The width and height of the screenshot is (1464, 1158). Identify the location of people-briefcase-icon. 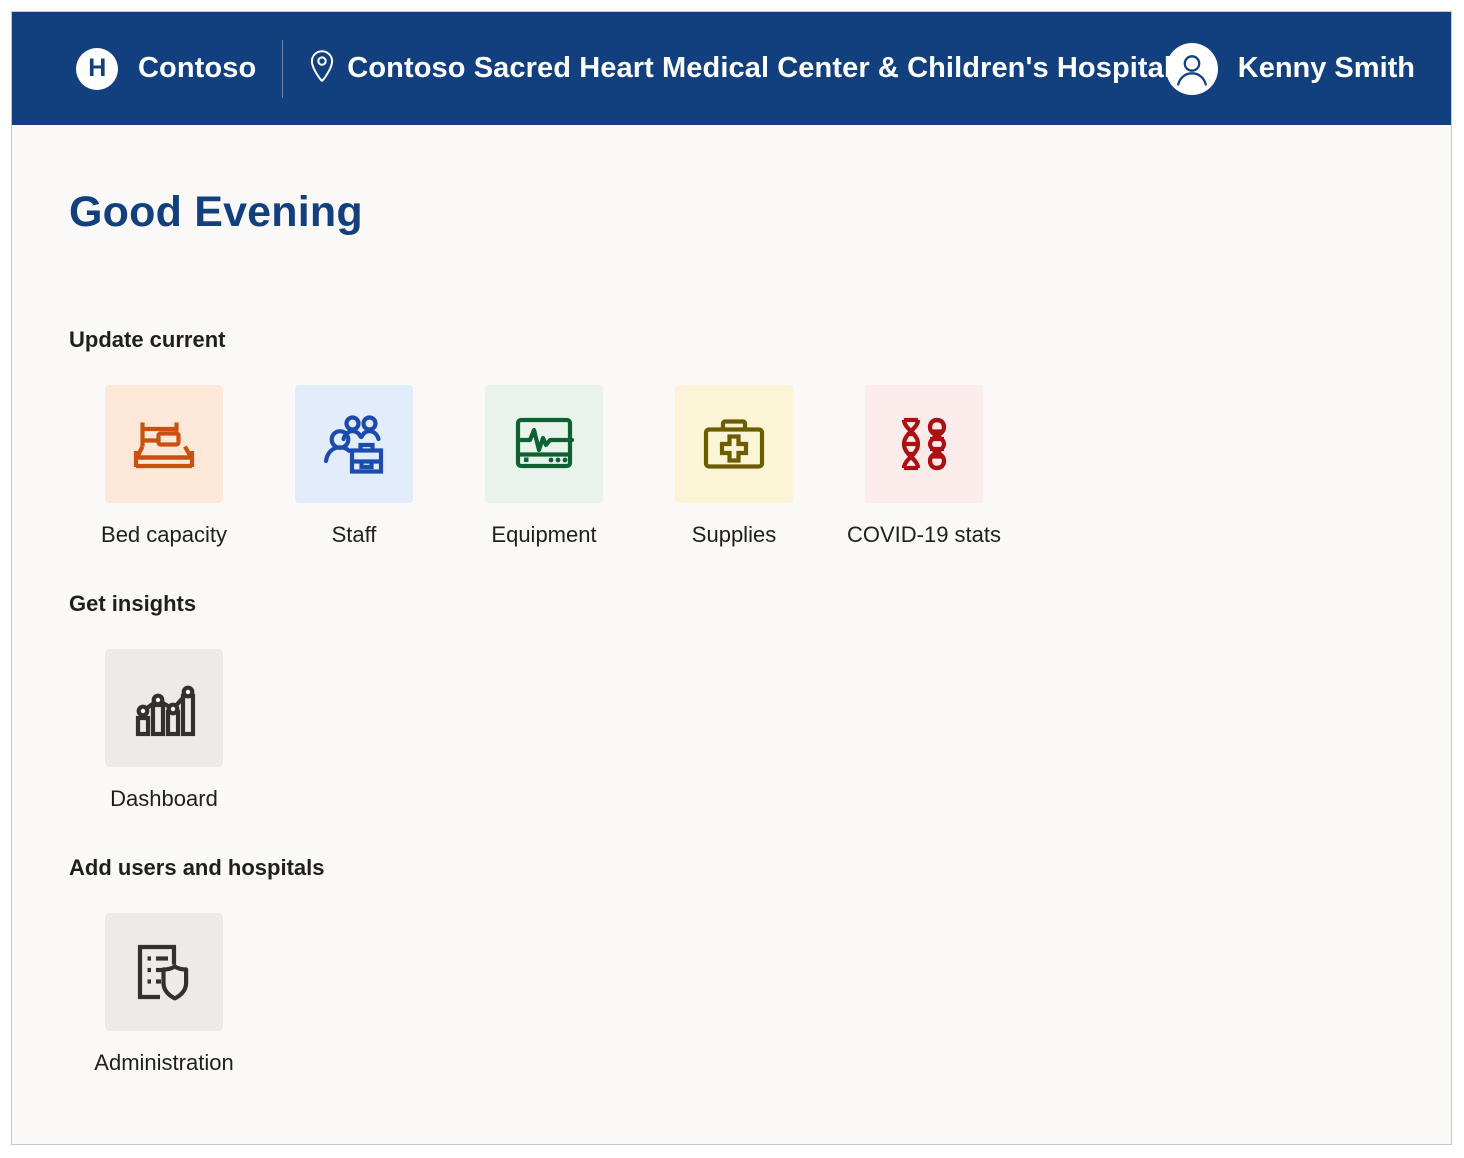
(353, 444).